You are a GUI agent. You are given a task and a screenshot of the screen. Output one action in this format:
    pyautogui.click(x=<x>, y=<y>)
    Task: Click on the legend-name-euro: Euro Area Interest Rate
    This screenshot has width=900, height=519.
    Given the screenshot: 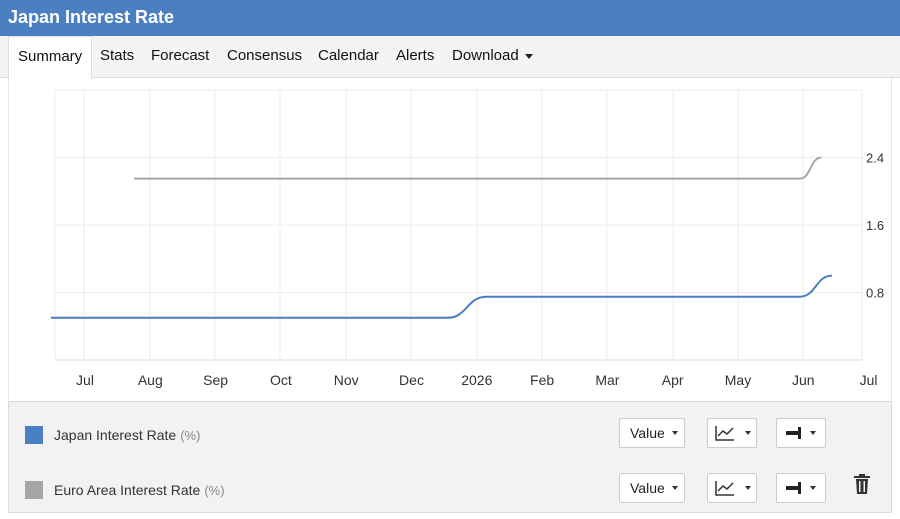 What is the action you would take?
    pyautogui.click(x=127, y=490)
    